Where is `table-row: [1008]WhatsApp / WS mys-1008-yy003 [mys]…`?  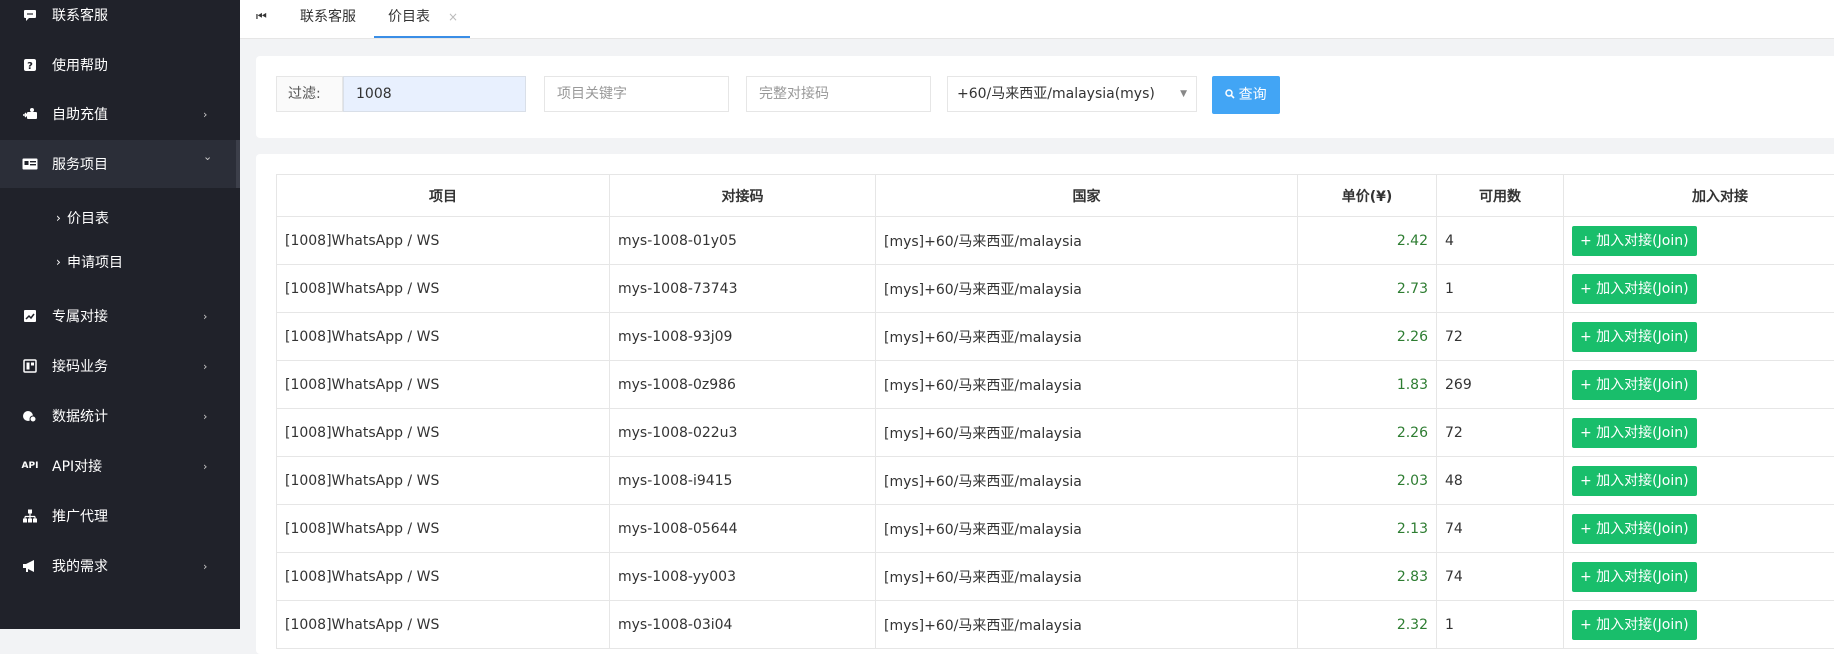 table-row: [1008]WhatsApp / WS mys-1008-yy003 [mys]… is located at coordinates (1055, 577).